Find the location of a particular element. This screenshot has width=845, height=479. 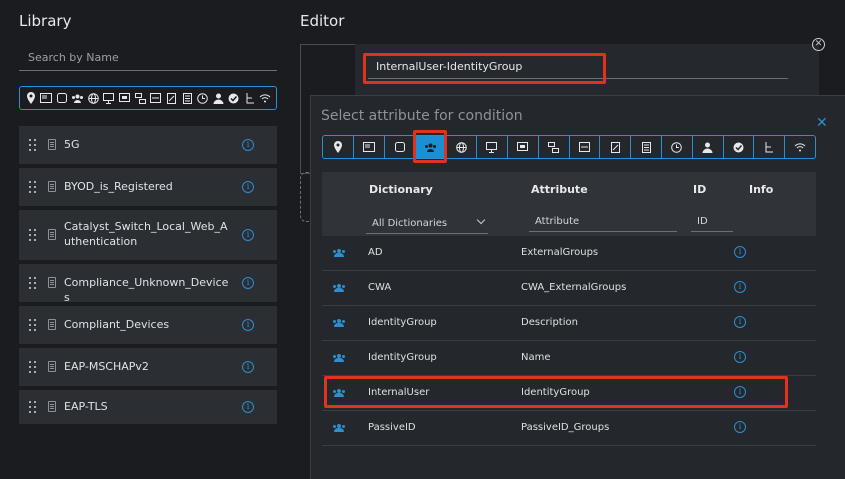

library-filter-icons is located at coordinates (148, 98).